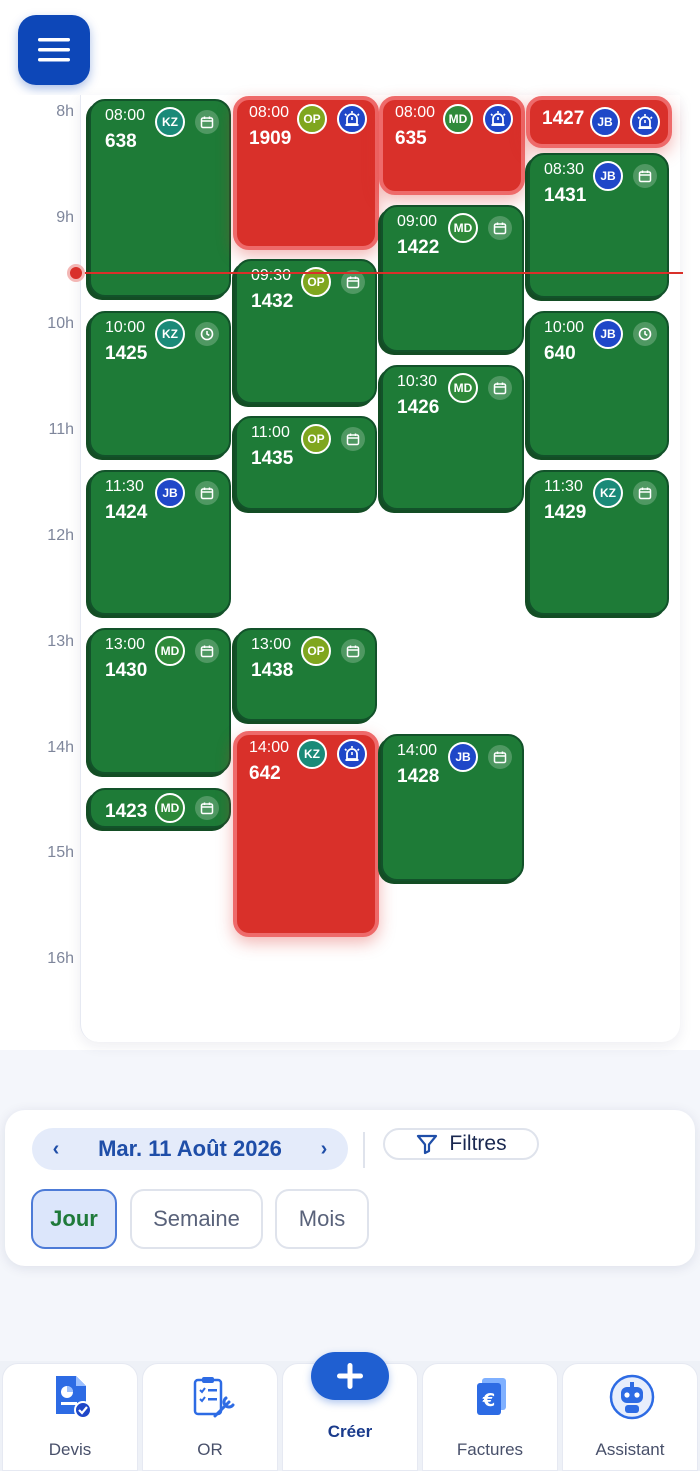  Describe the element at coordinates (160, 701) in the screenshot. I see `event-card: 13:00 1430 MD` at that location.